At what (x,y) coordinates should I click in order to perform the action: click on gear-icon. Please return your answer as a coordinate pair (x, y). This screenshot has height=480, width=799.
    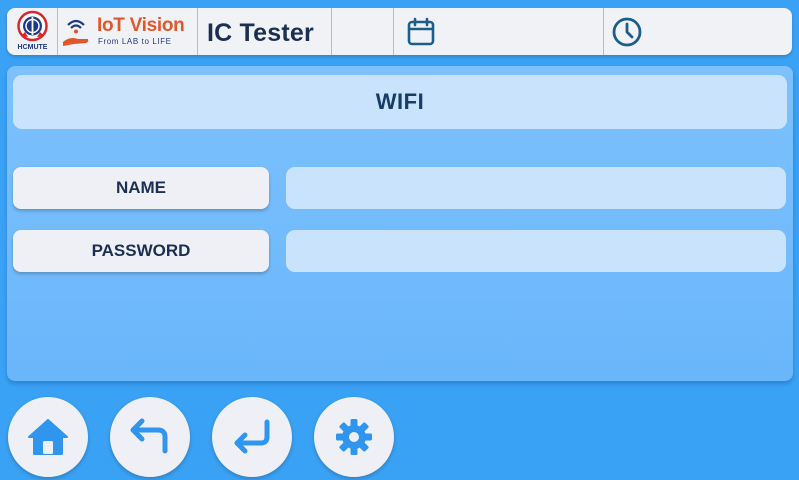
    Looking at the image, I should click on (354, 437).